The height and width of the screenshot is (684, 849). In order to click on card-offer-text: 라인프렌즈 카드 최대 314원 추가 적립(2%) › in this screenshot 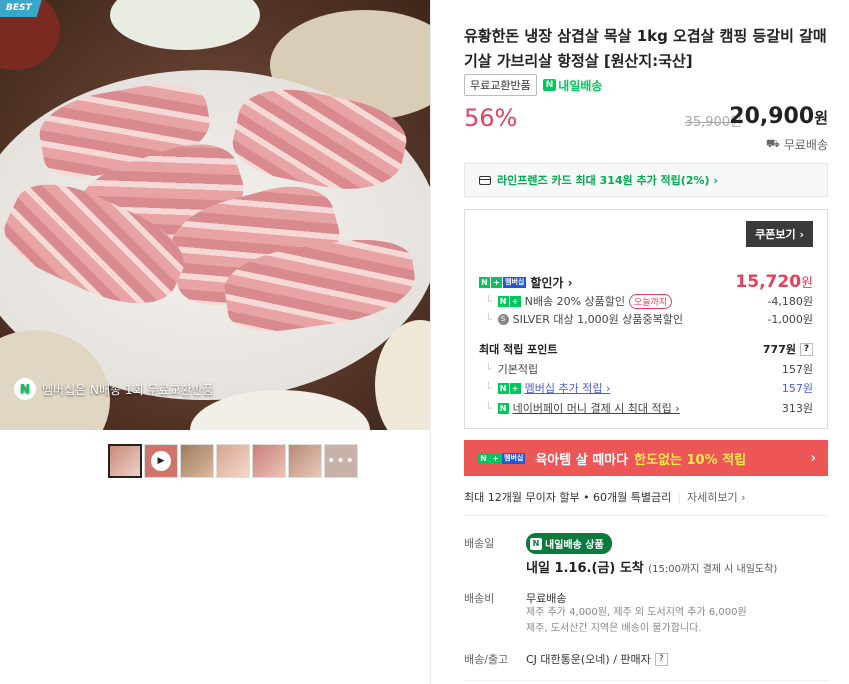, I will do `click(607, 180)`.